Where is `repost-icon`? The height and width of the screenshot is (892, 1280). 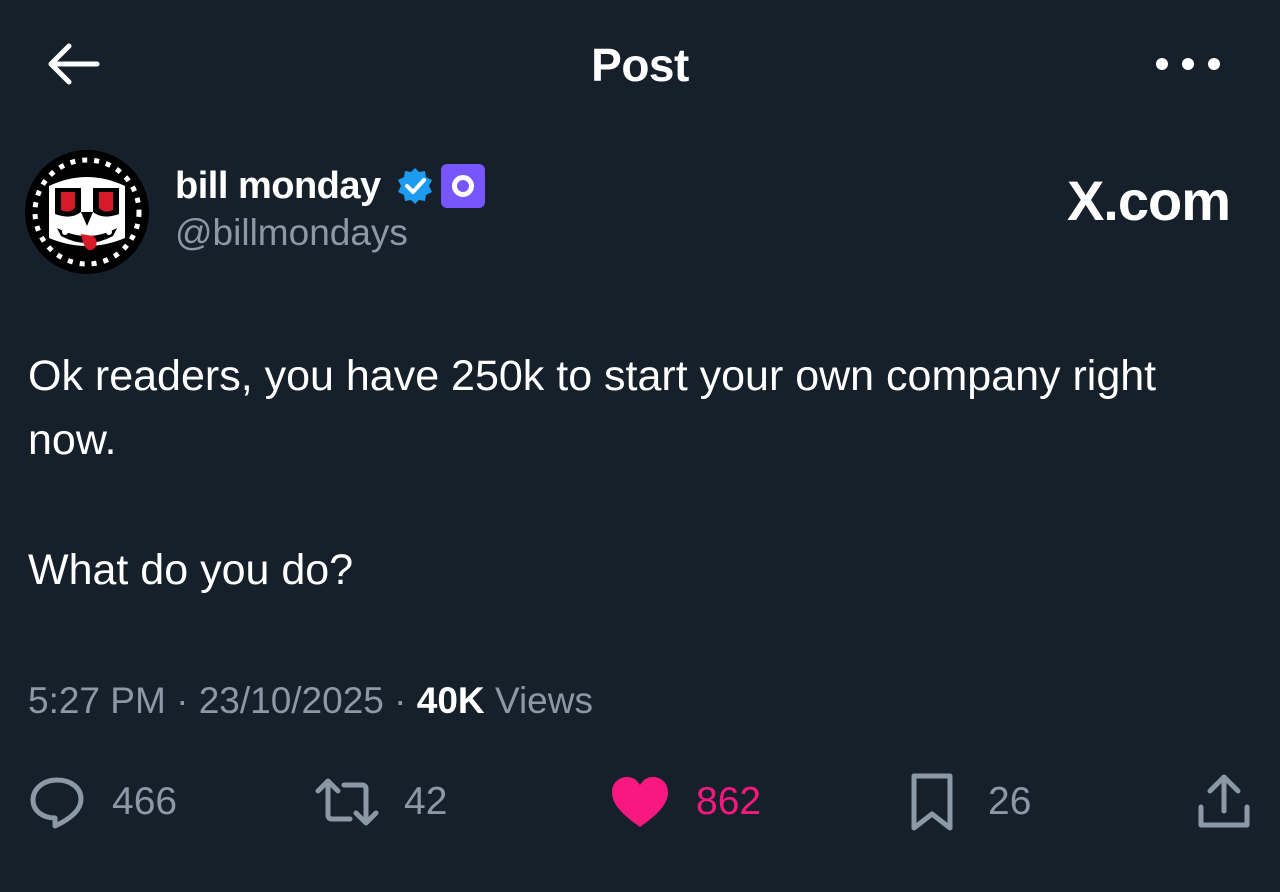 repost-icon is located at coordinates (347, 802).